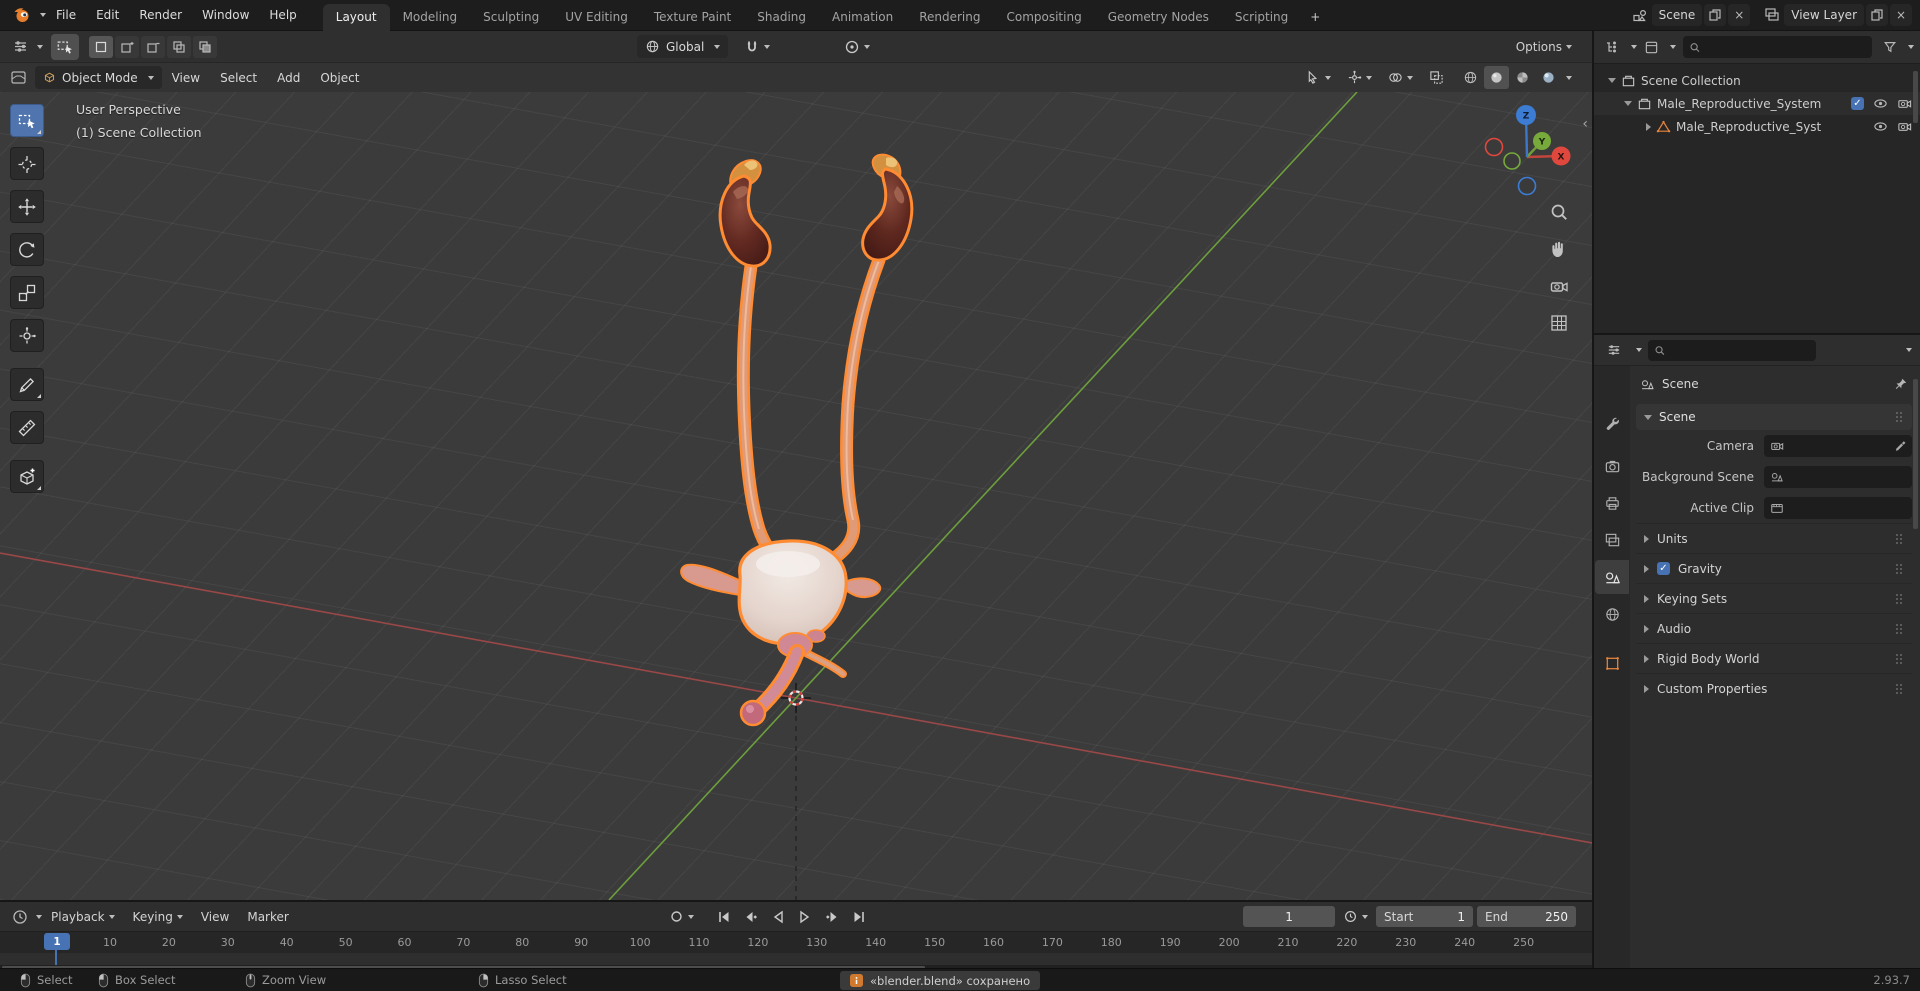 The height and width of the screenshot is (991, 1920). I want to click on collection-checkbox, so click(1857, 103).